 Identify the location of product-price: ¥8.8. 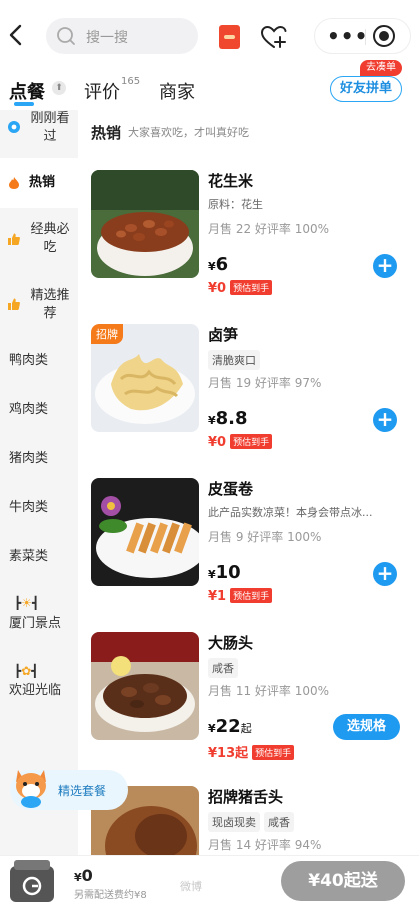
(228, 418).